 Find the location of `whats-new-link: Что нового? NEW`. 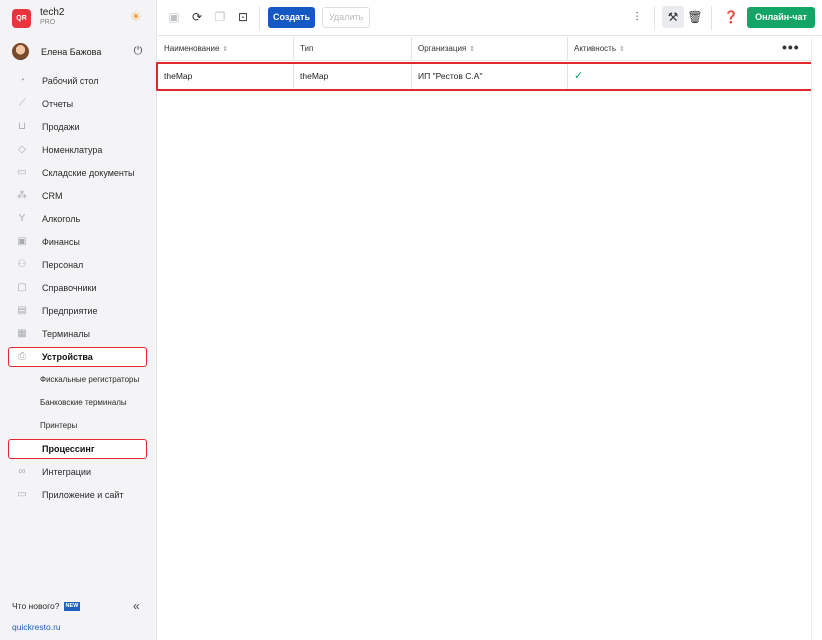

whats-new-link: Что нового? NEW is located at coordinates (46, 606).